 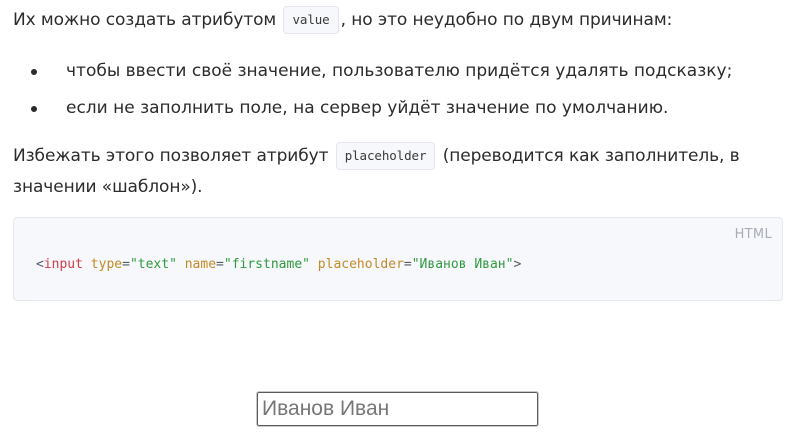 What do you see at coordinates (106, 264) in the screenshot?
I see `code-token-attr-type: type` at bounding box center [106, 264].